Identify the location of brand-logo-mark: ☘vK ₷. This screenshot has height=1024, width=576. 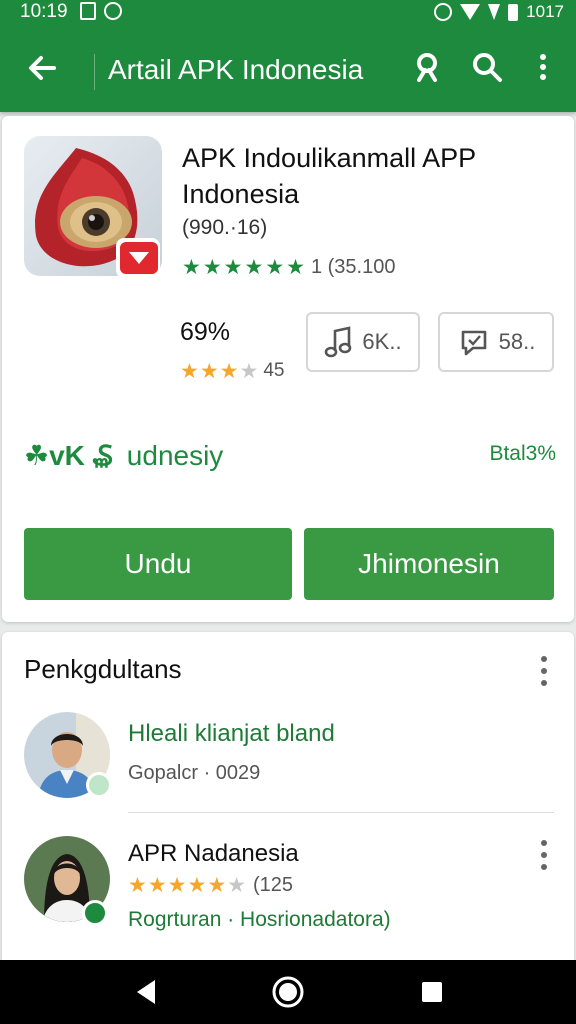
(69, 455).